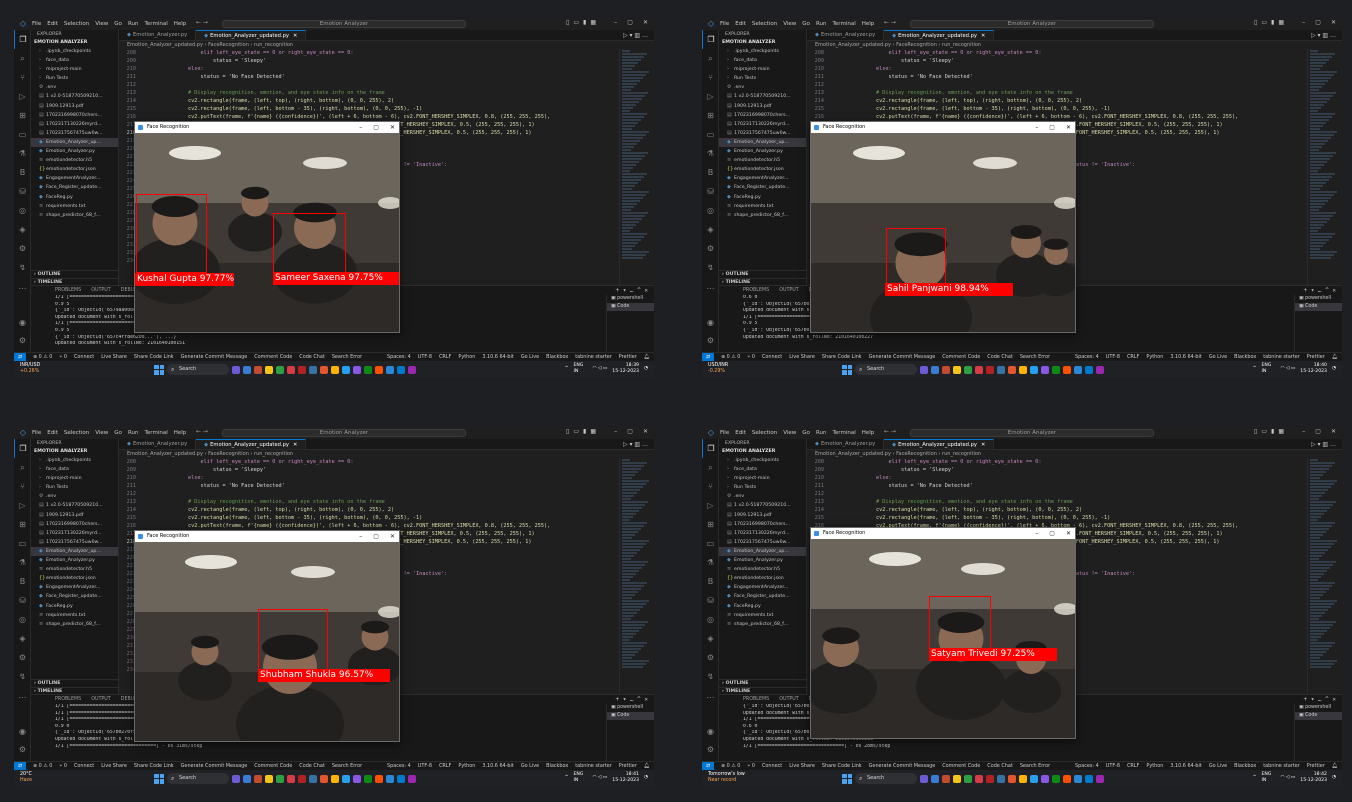 Image resolution: width=1352 pixels, height=802 pixels. What do you see at coordinates (1281, 766) in the screenshot?
I see `status-tabnine: tabnine starter` at bounding box center [1281, 766].